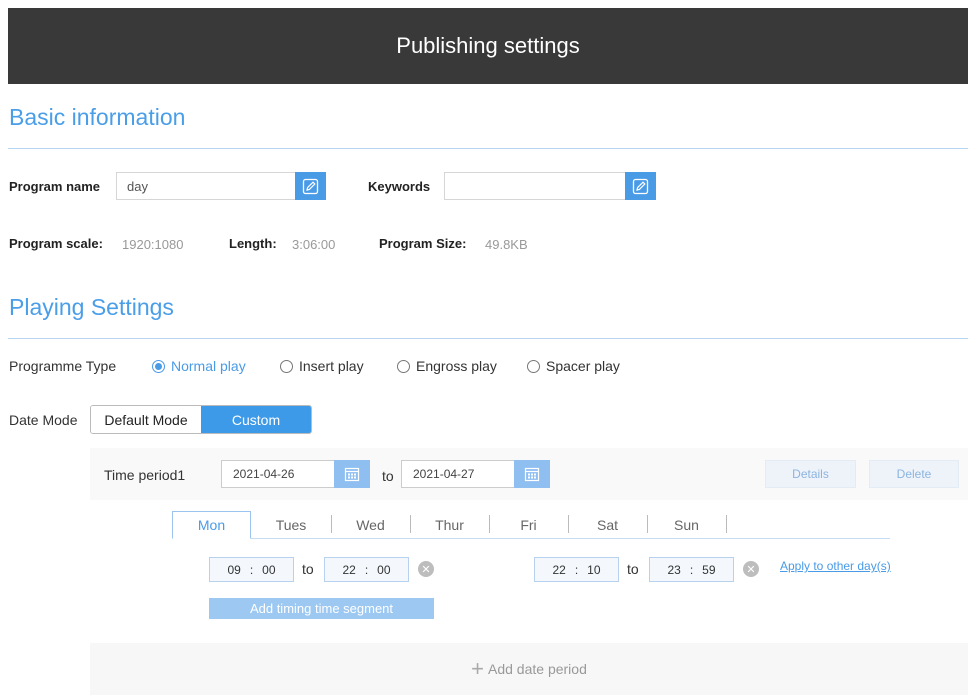  What do you see at coordinates (264, 474) in the screenshot?
I see `start-date-value: 2021-04-26` at bounding box center [264, 474].